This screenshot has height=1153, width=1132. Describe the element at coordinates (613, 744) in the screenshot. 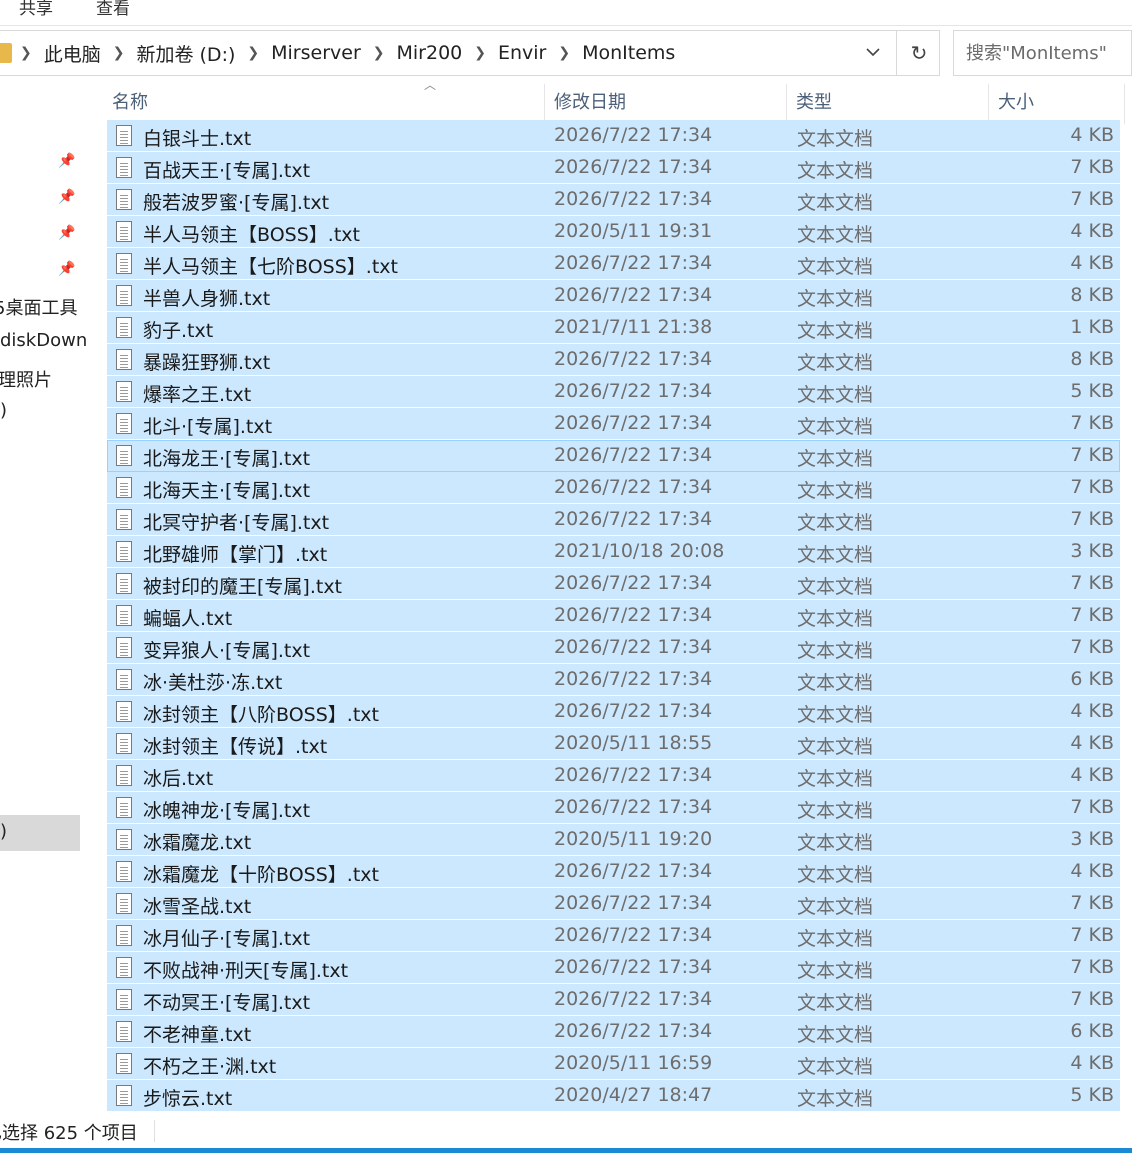

I see `file-row: 冰封领主【传说】.txt 2020/5/11 18:55 文本文档 4 KB` at that location.